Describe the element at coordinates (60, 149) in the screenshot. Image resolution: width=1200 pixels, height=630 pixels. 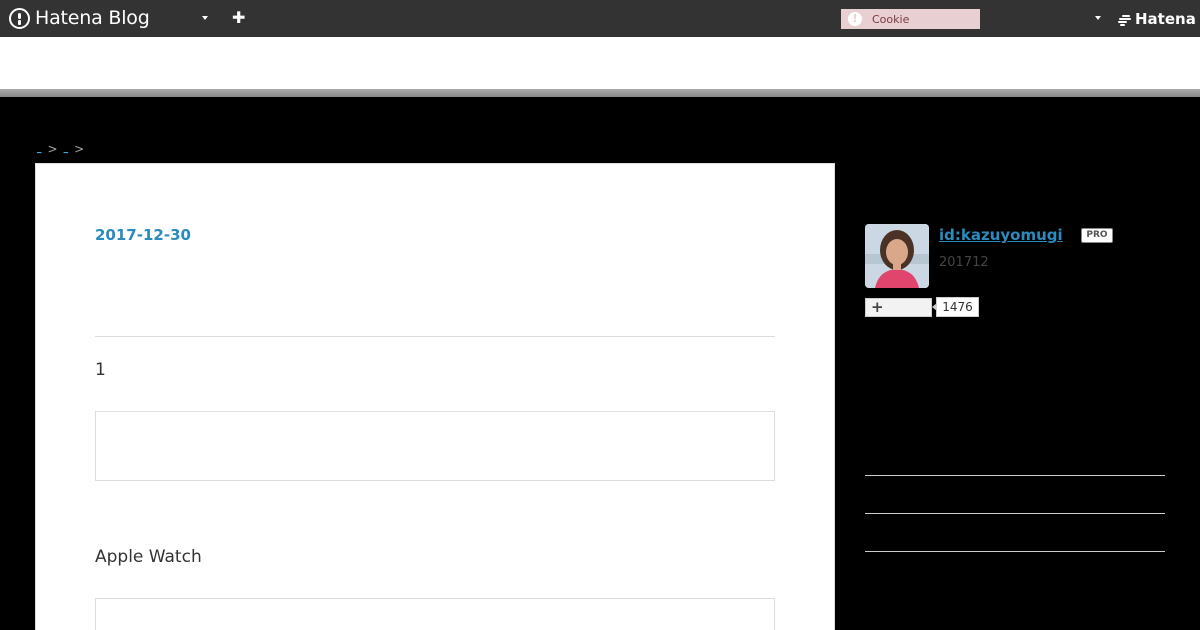
I see `breadcrumb: _ > _ >` at that location.